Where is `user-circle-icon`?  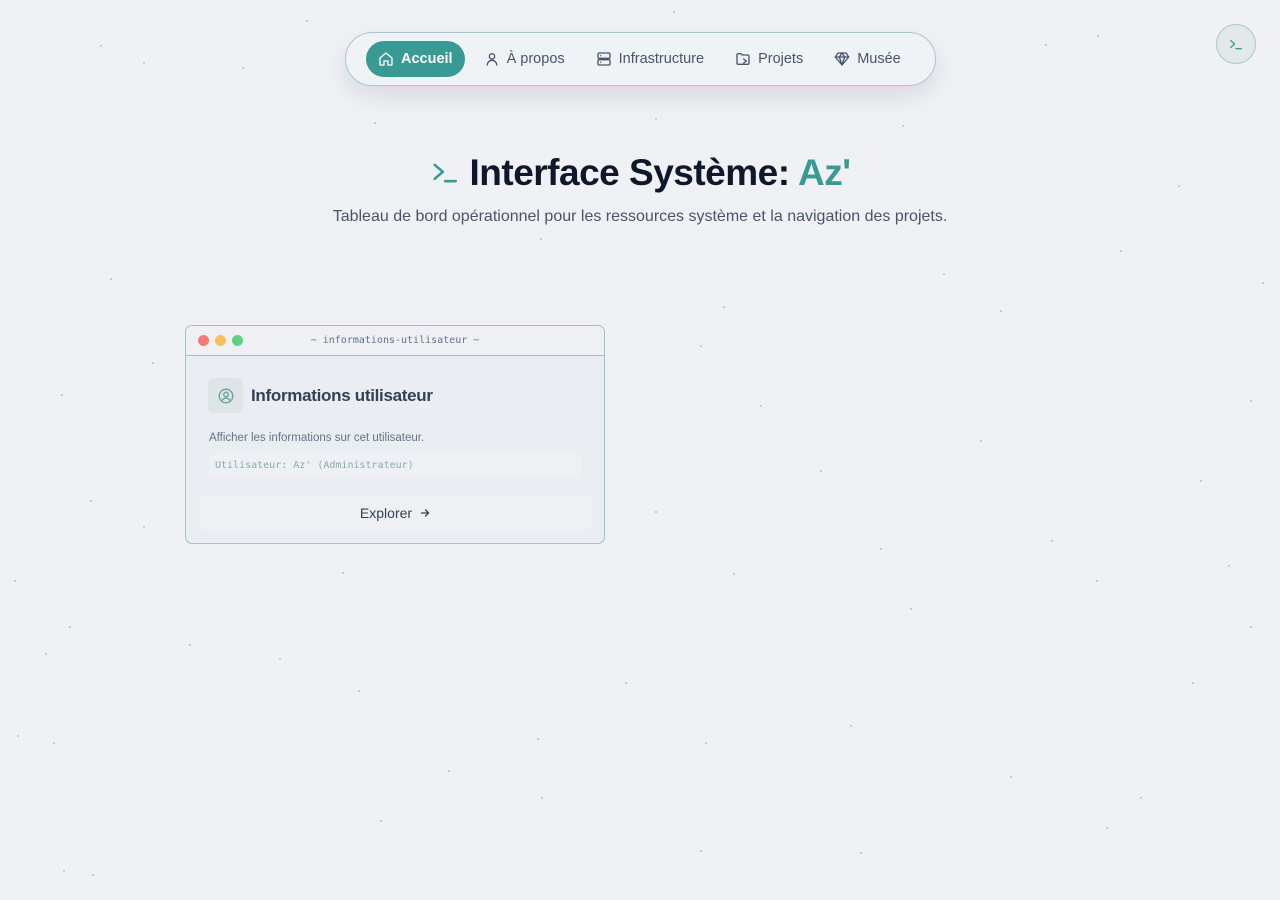
user-circle-icon is located at coordinates (225, 395).